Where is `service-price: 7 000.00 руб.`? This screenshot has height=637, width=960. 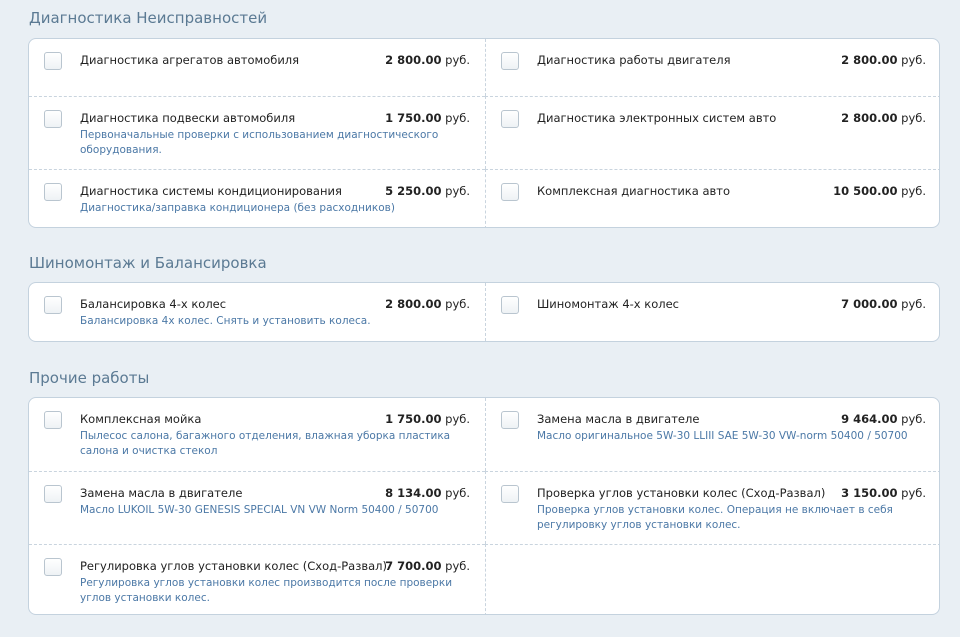
service-price: 7 000.00 руб. is located at coordinates (883, 304).